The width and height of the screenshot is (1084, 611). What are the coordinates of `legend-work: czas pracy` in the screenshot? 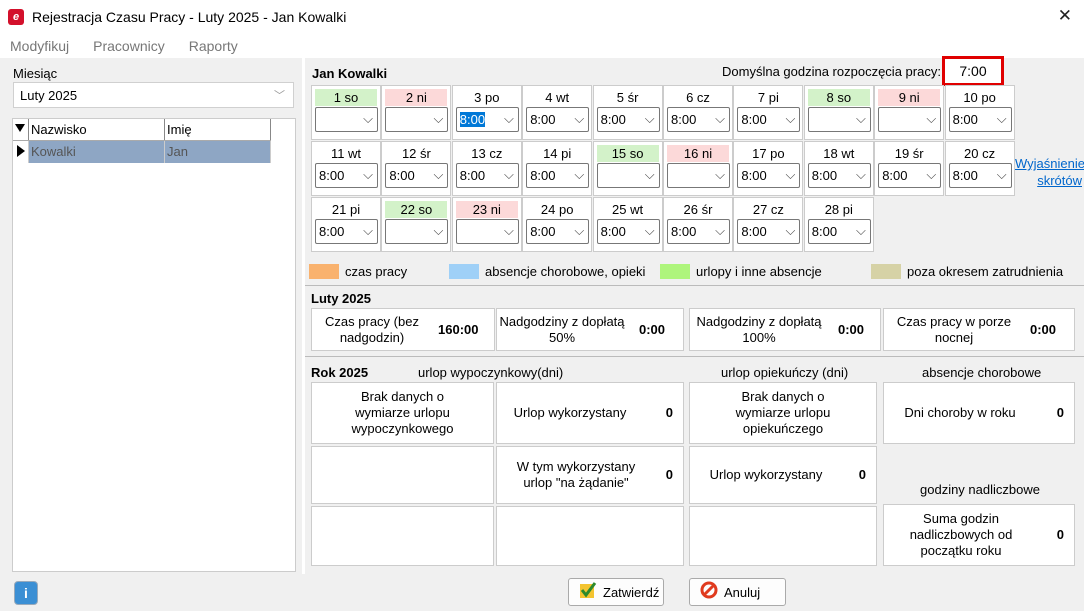 It's located at (358, 271).